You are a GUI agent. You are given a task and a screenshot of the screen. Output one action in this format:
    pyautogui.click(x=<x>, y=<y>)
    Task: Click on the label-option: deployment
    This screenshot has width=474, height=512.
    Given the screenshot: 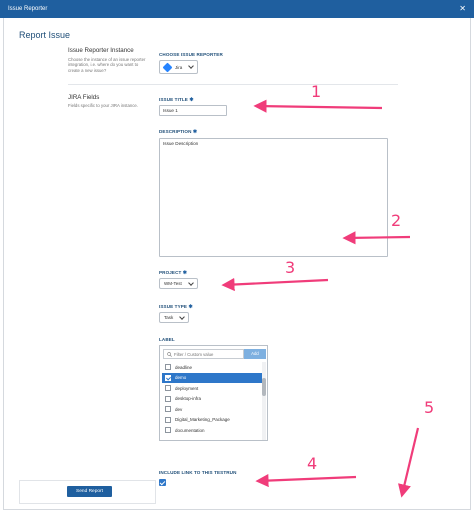 What is the action you would take?
    pyautogui.click(x=214, y=388)
    